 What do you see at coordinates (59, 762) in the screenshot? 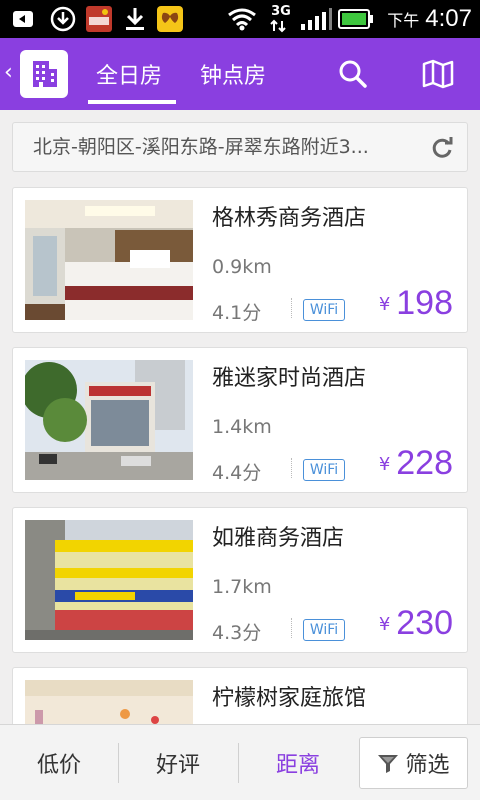
I see `sort-low-price-button: 低价` at bounding box center [59, 762].